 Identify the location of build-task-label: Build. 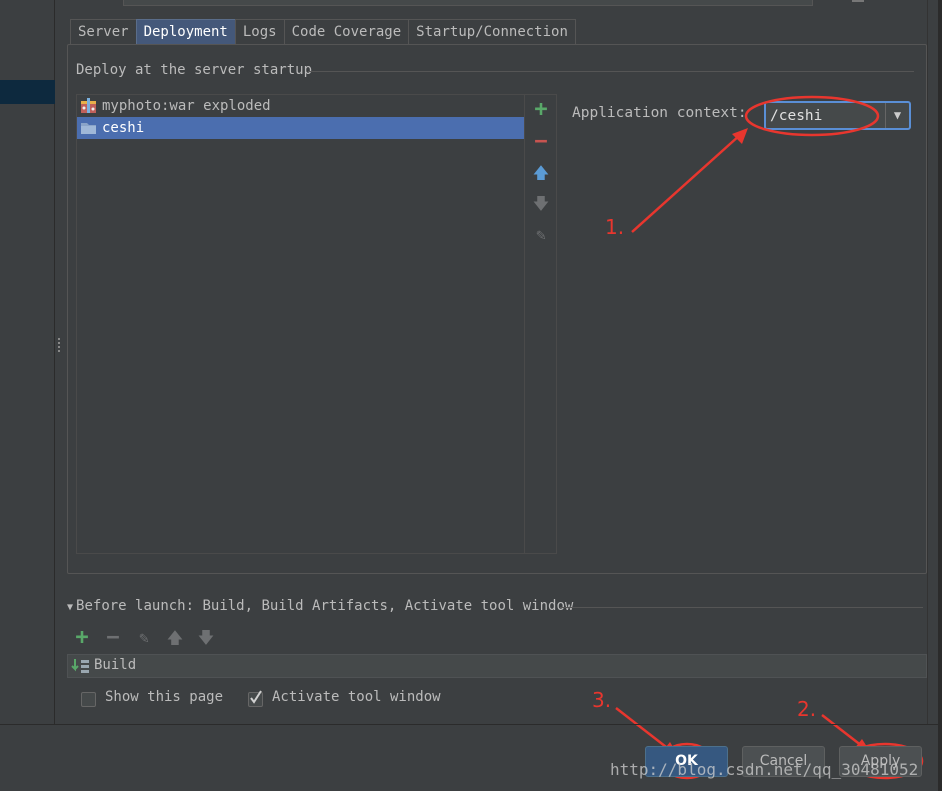
(115, 665).